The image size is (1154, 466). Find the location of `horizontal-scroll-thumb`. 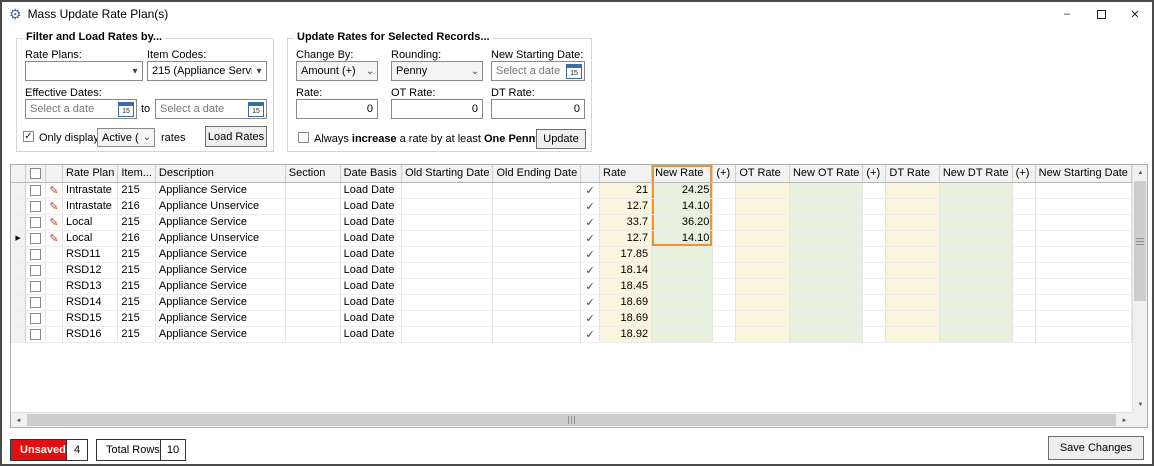

horizontal-scroll-thumb is located at coordinates (571, 420).